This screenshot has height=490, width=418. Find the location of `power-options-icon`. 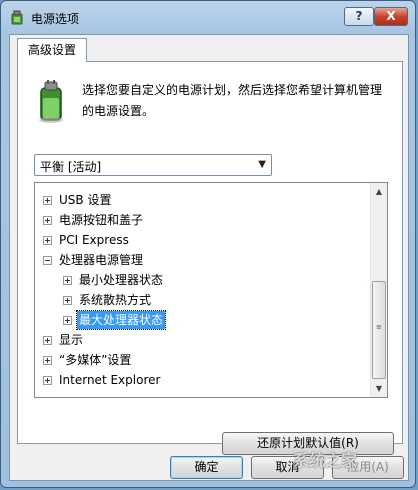

power-options-icon is located at coordinates (17, 17).